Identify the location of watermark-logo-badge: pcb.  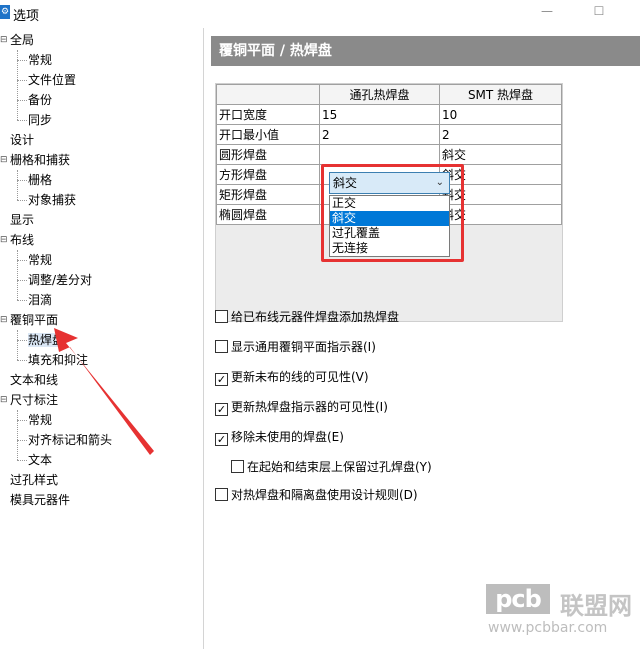
(518, 599).